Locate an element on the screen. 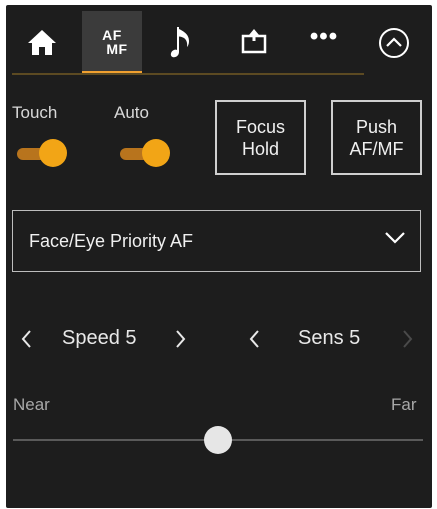  speed-value: Speed 5 is located at coordinates (99, 338).